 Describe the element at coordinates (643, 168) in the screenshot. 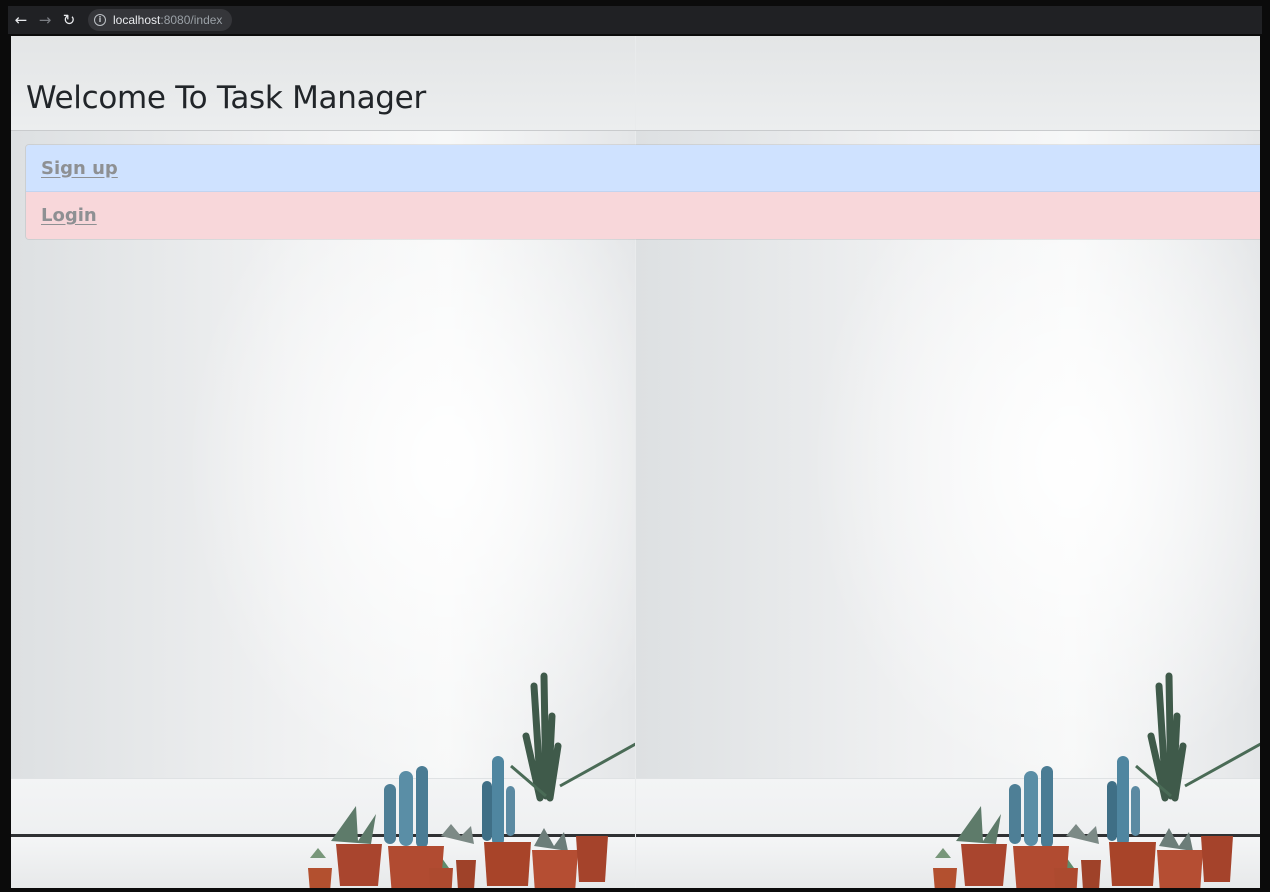

I see `list-item-sign-up: Sign up` at that location.